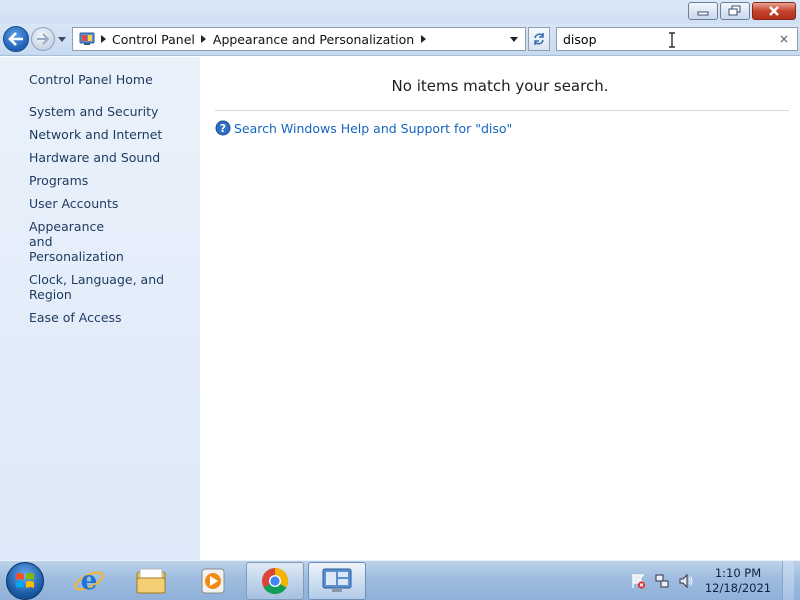 The height and width of the screenshot is (600, 800). What do you see at coordinates (738, 588) in the screenshot?
I see `clock-date: 12/18/2021` at bounding box center [738, 588].